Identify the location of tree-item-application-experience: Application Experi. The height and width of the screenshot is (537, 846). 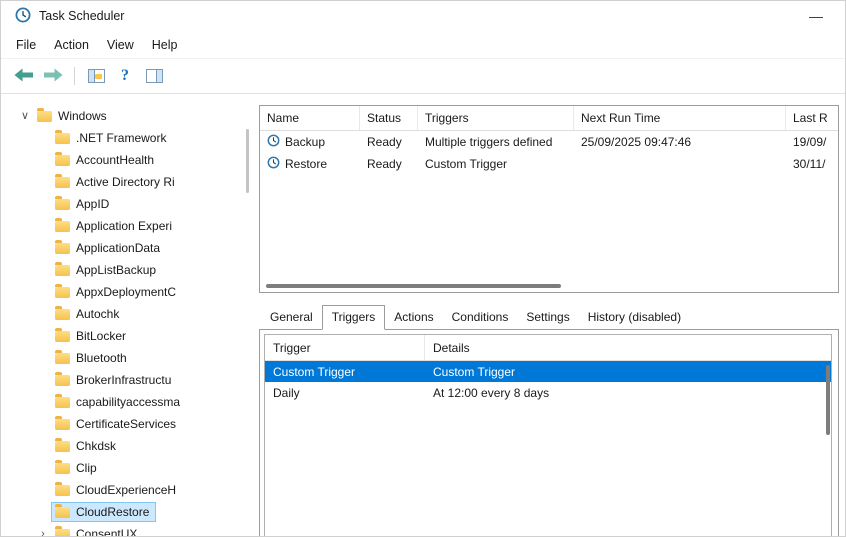
(130, 226).